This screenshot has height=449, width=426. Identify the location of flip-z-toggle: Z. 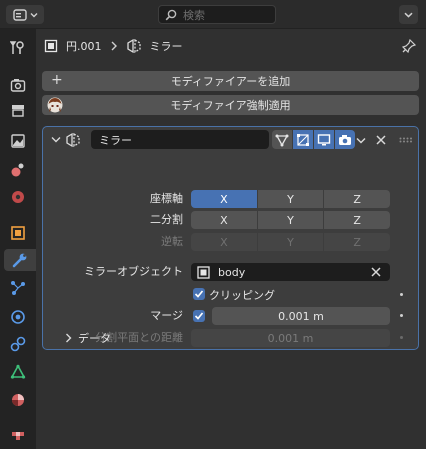
(357, 242).